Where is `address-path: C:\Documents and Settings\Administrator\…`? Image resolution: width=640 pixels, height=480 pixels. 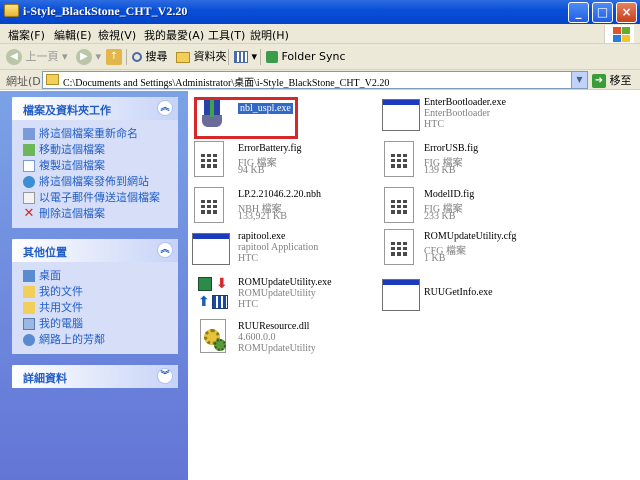
address-path: C:\Documents and Settings\Administrator\… is located at coordinates (226, 83).